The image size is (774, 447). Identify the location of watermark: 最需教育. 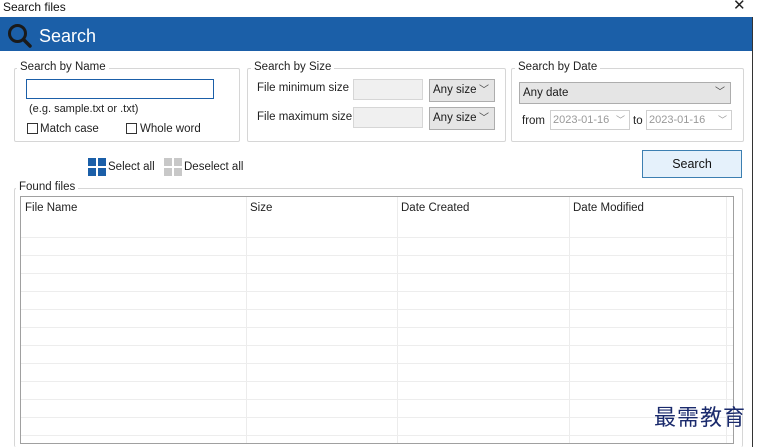
(700, 418).